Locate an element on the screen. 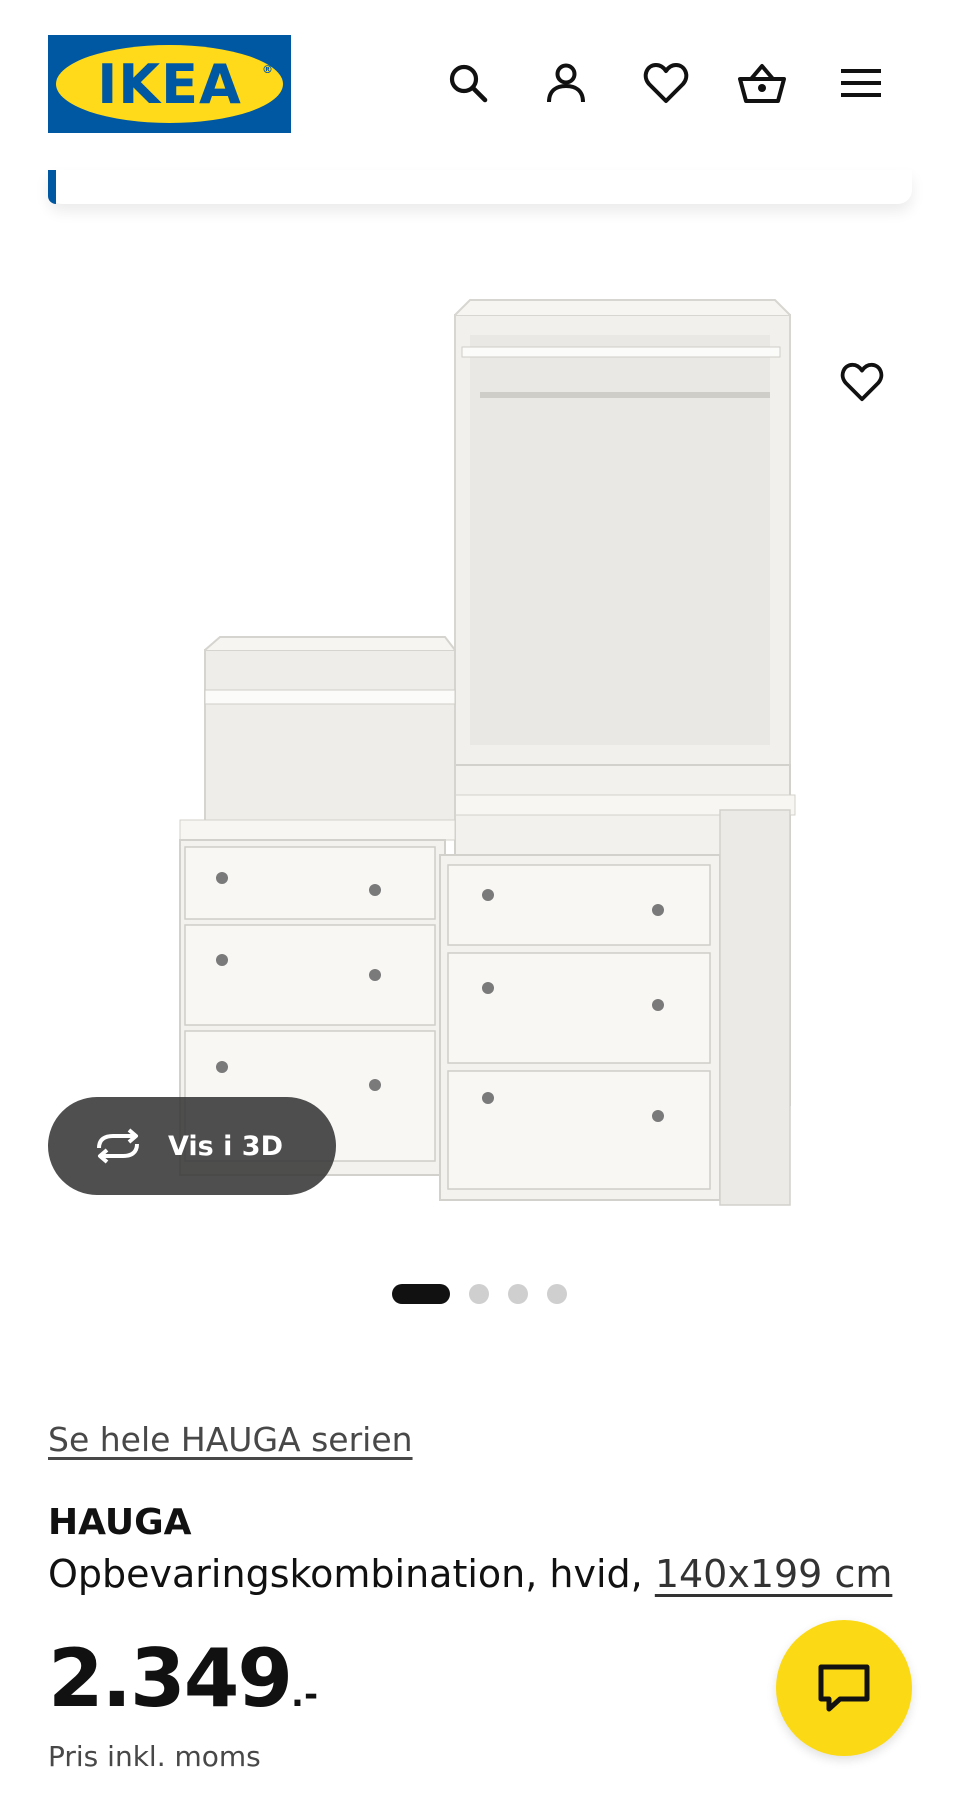 Image resolution: width=960 pixels, height=1799 pixels. ikea-logo: IKEA ® is located at coordinates (169, 84).